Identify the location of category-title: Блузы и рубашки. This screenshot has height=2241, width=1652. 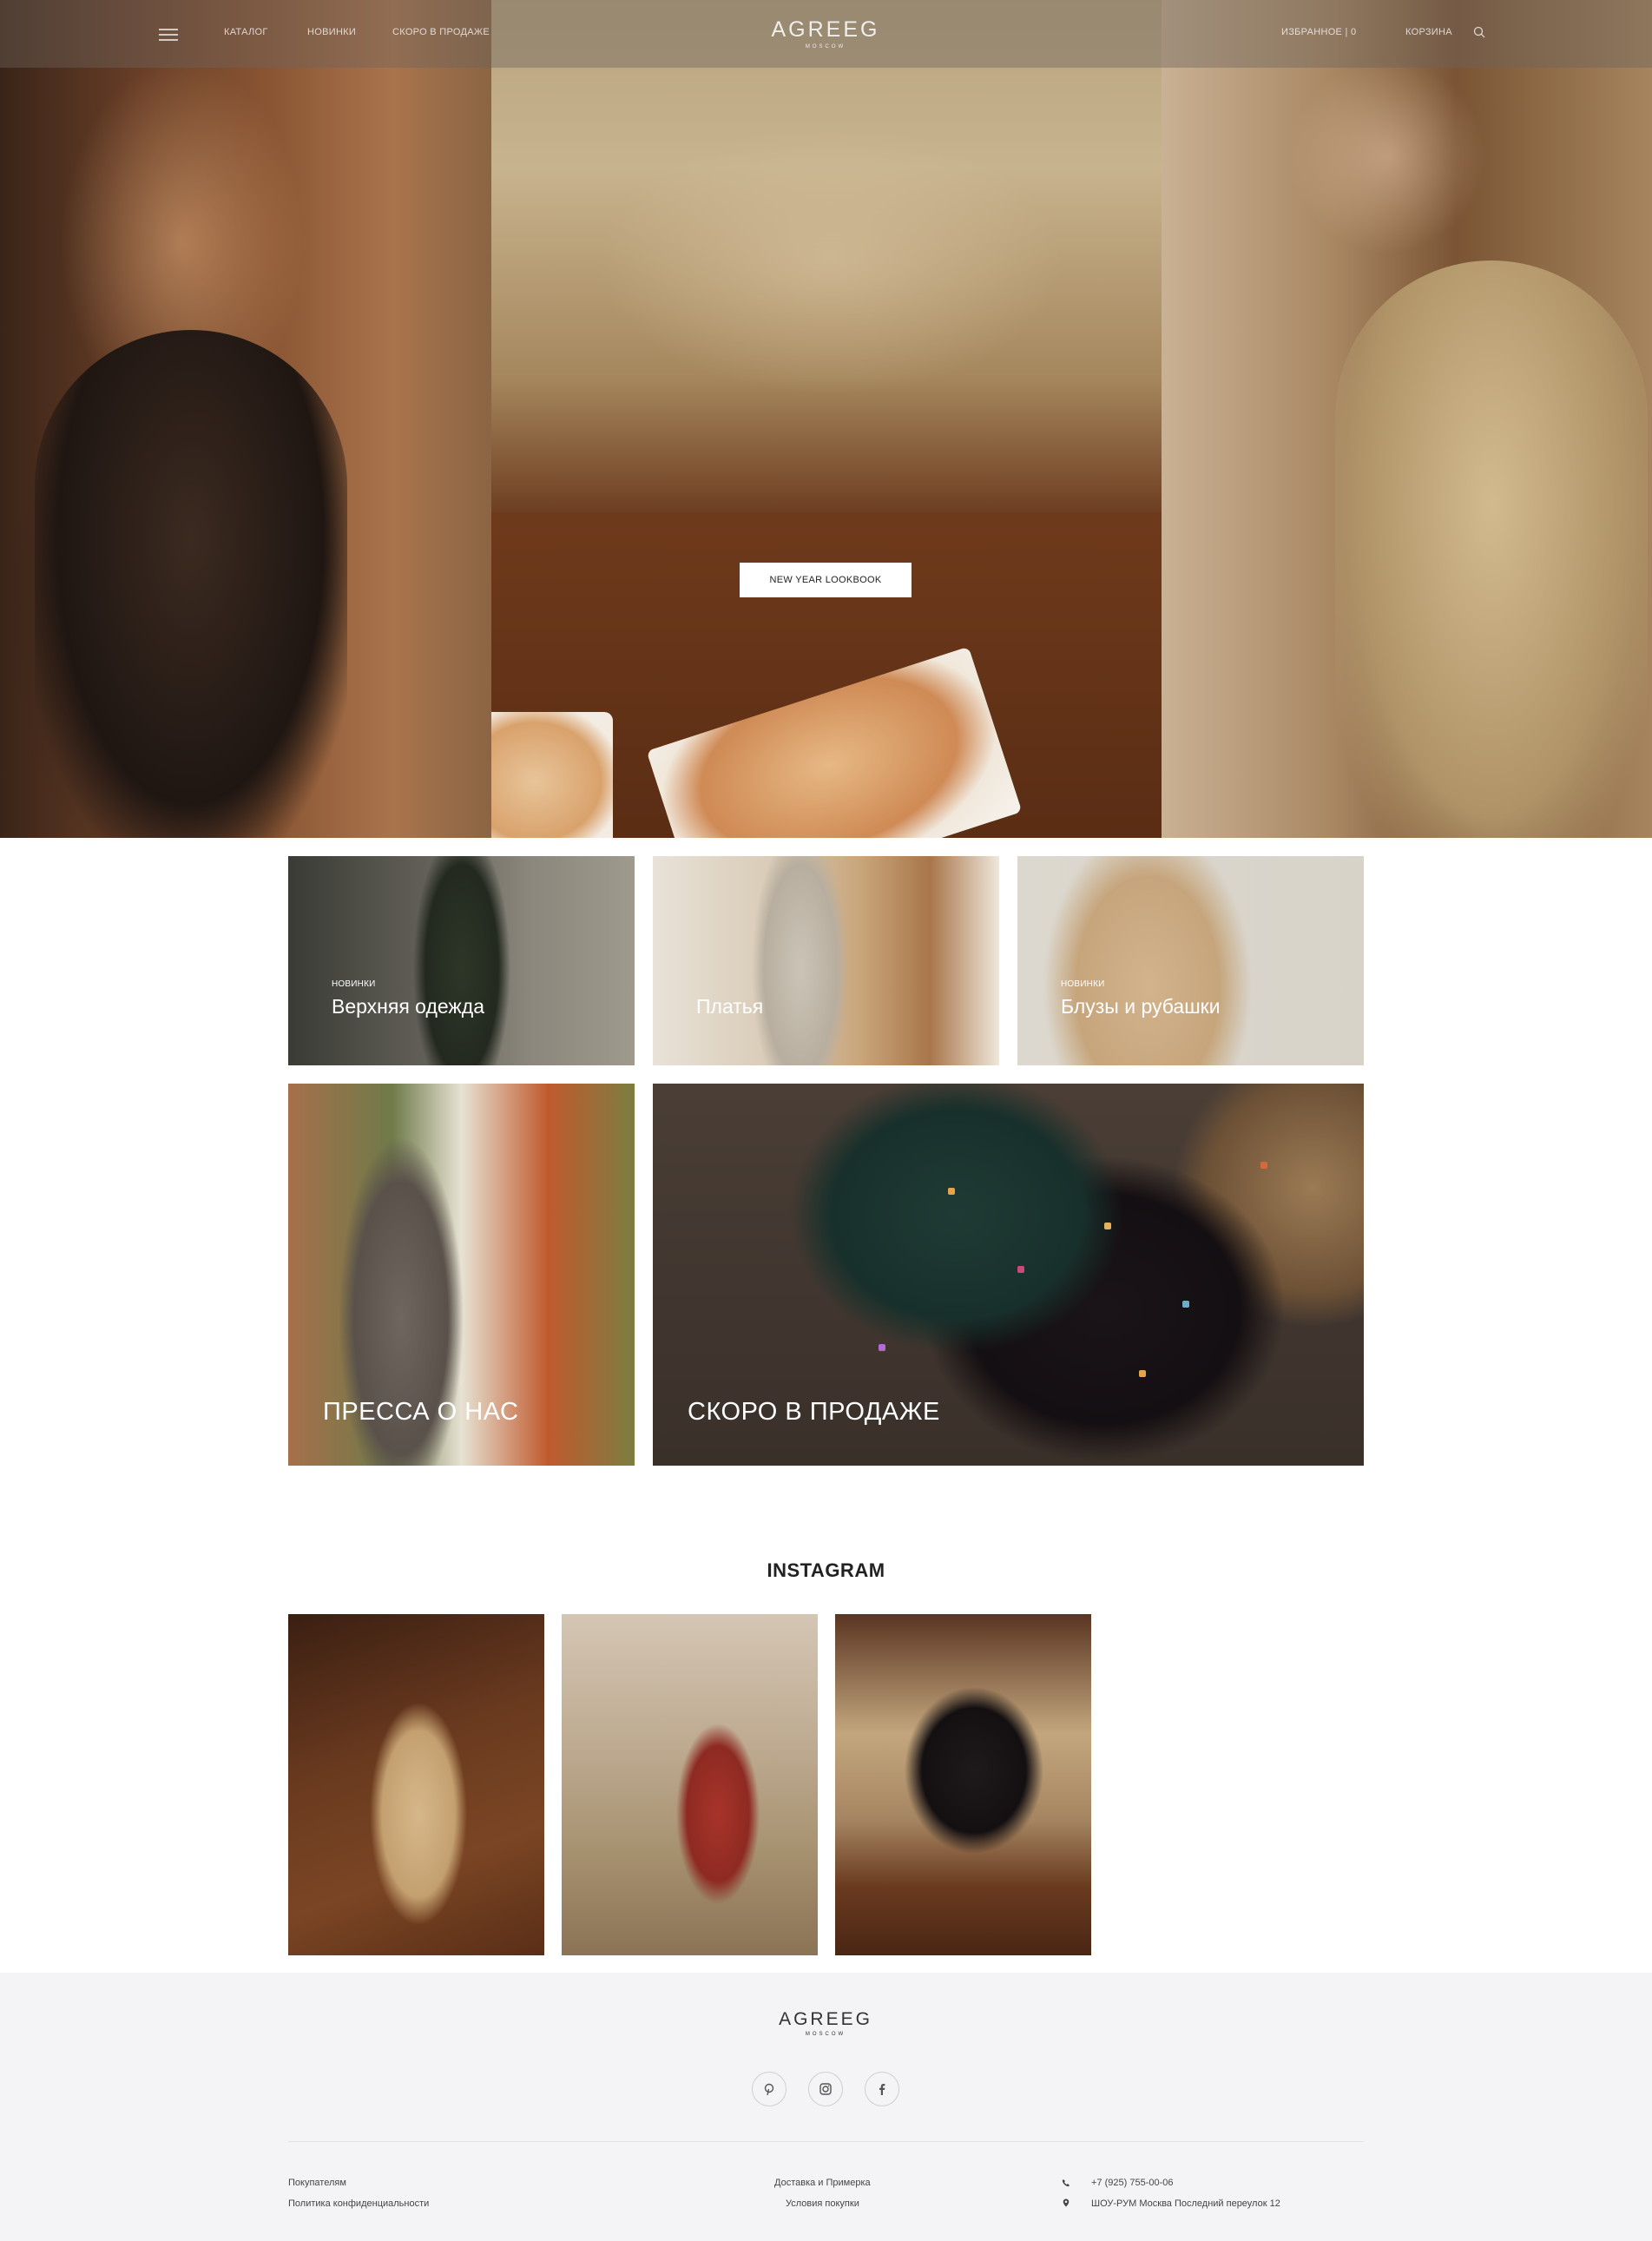
(1141, 1006).